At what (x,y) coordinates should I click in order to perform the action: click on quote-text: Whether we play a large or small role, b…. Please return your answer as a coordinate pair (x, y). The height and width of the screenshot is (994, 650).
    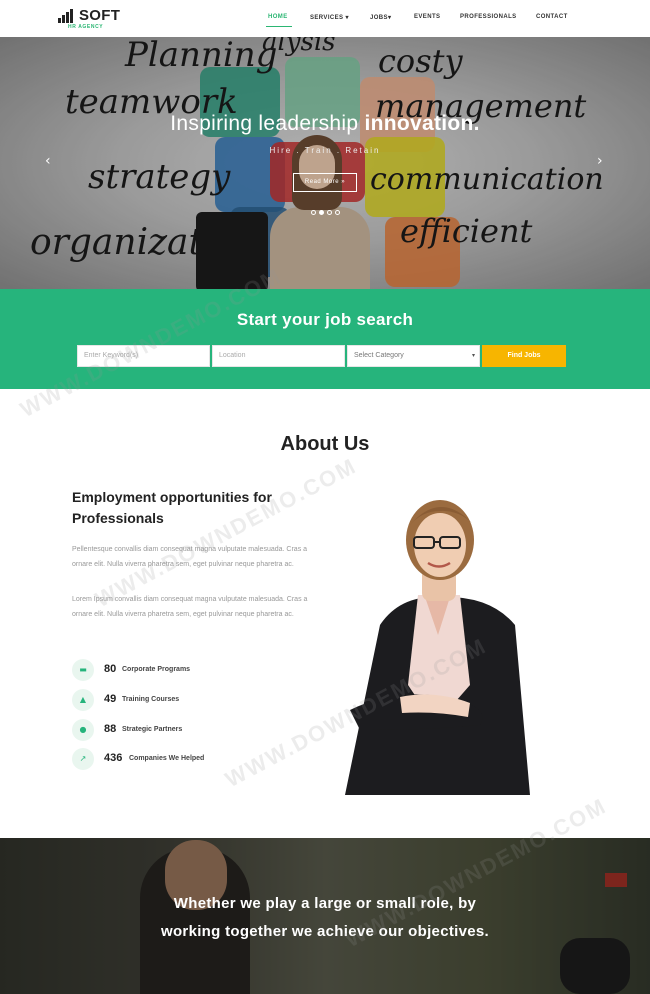
    Looking at the image, I should click on (325, 918).